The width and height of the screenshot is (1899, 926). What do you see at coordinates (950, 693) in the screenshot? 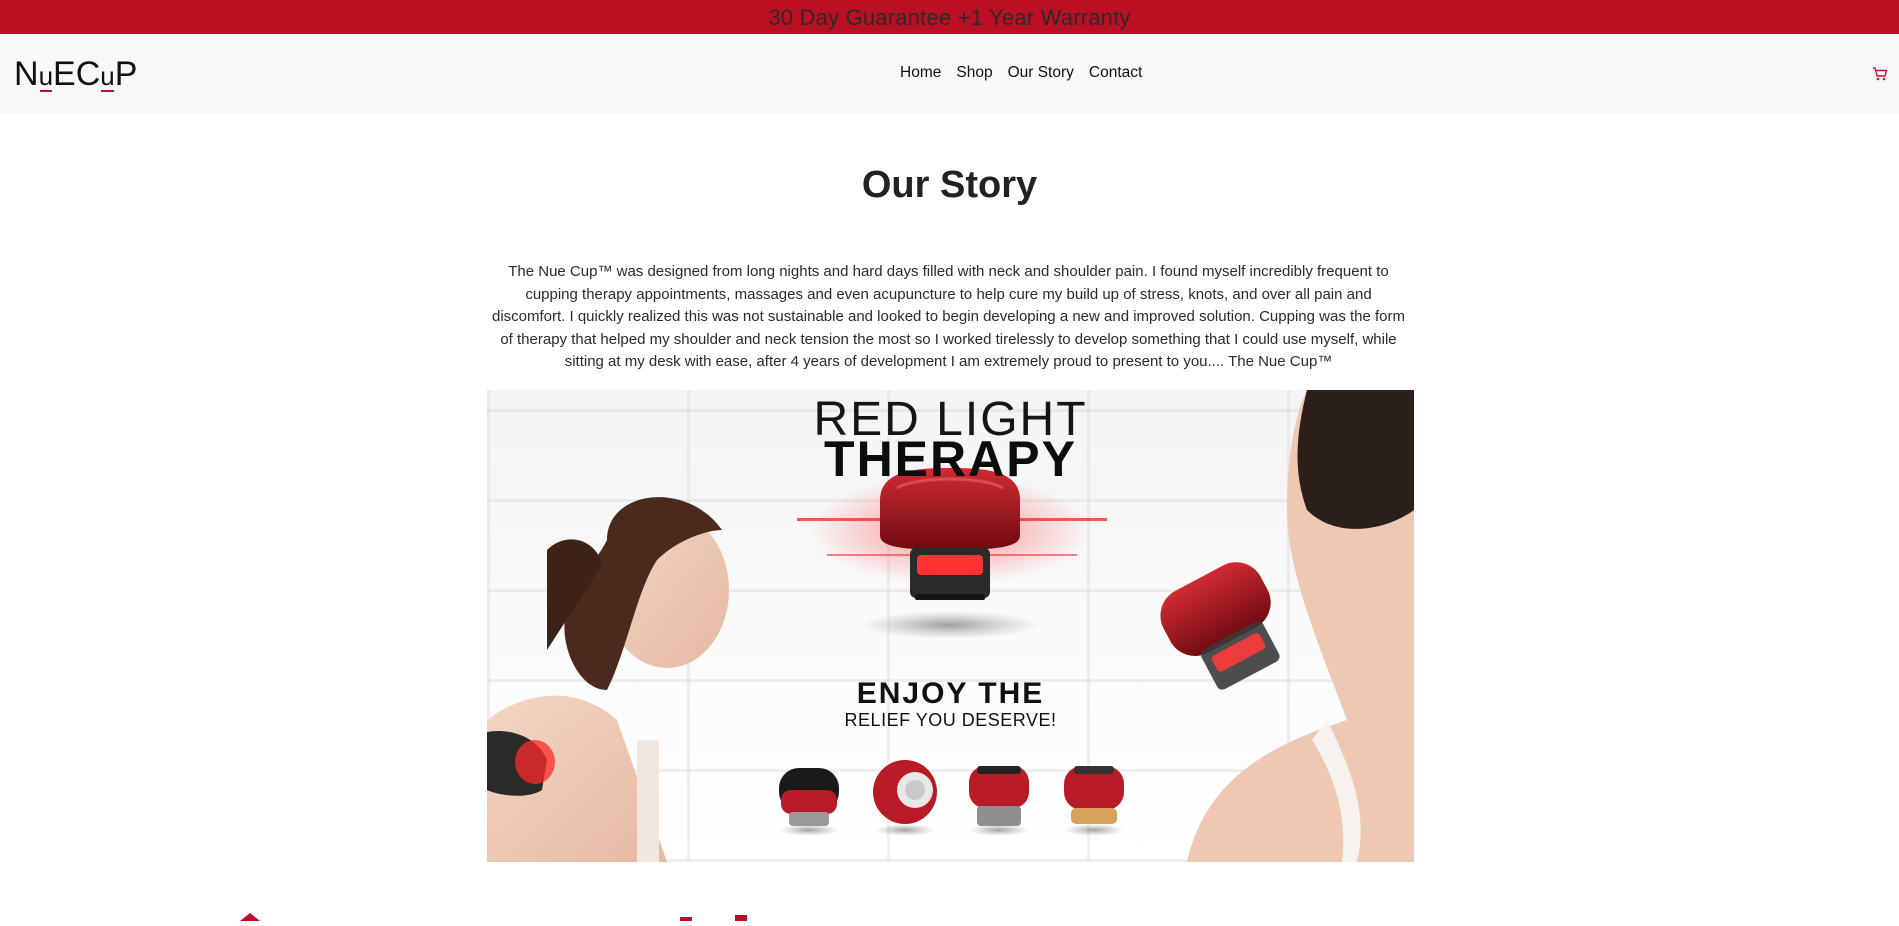
I see `hero-tagline-line1: ENJOY THE` at bounding box center [950, 693].